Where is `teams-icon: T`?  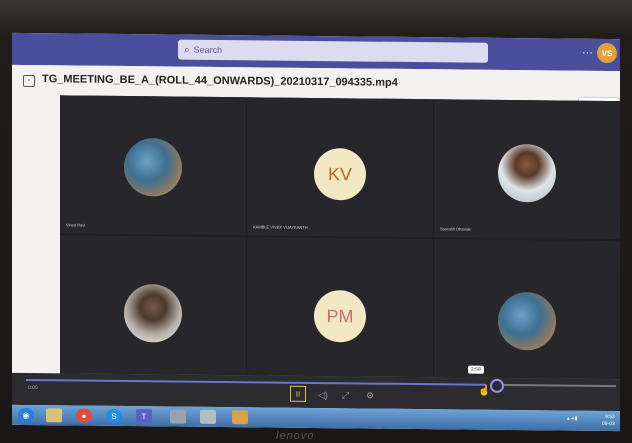
teams-icon: T is located at coordinates (144, 416).